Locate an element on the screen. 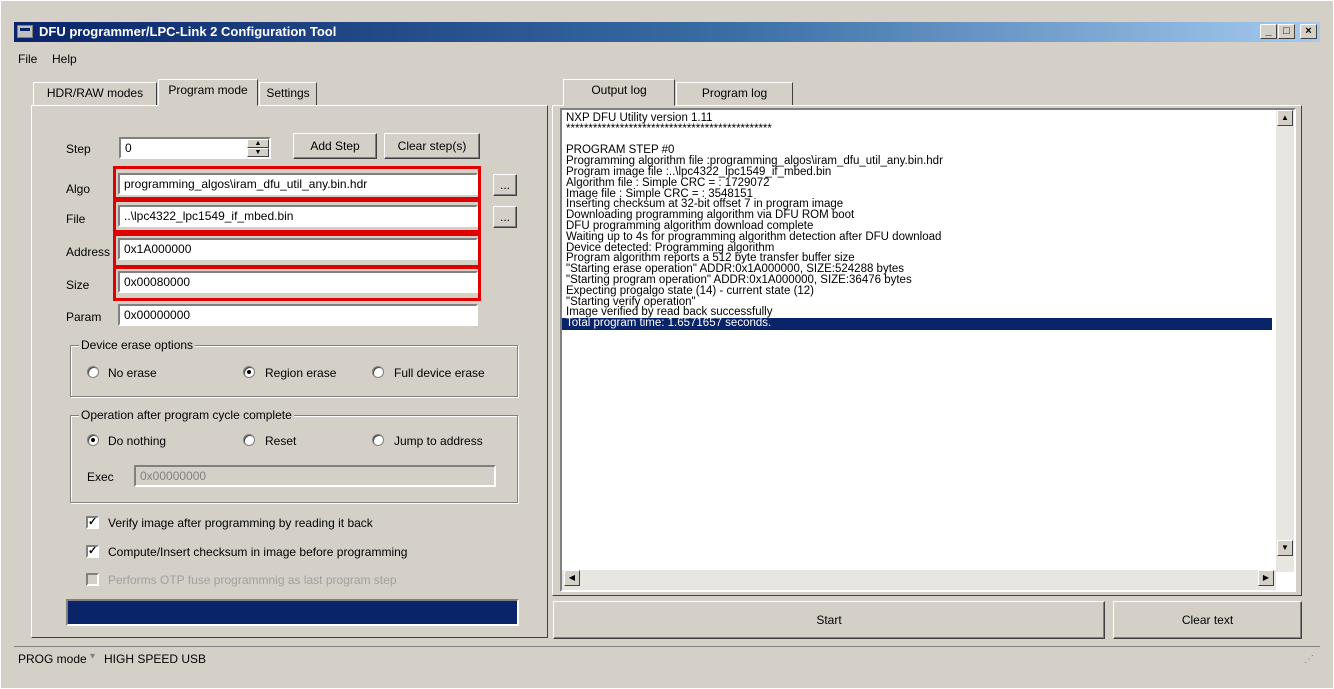 The height and width of the screenshot is (689, 1334). exec-label: Exec is located at coordinates (100, 477).